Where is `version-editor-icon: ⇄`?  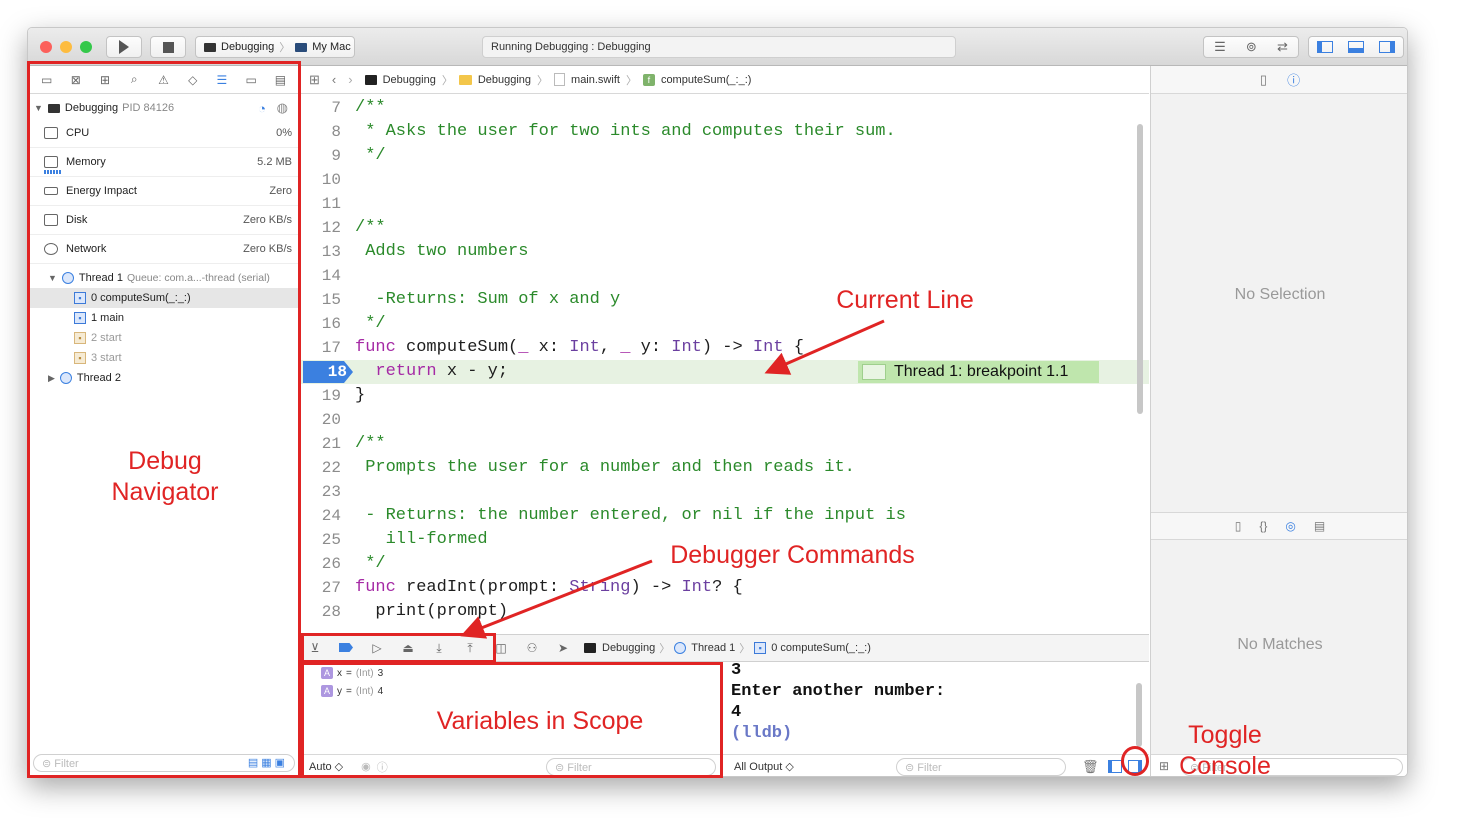
version-editor-icon: ⇄ is located at coordinates (1282, 47).